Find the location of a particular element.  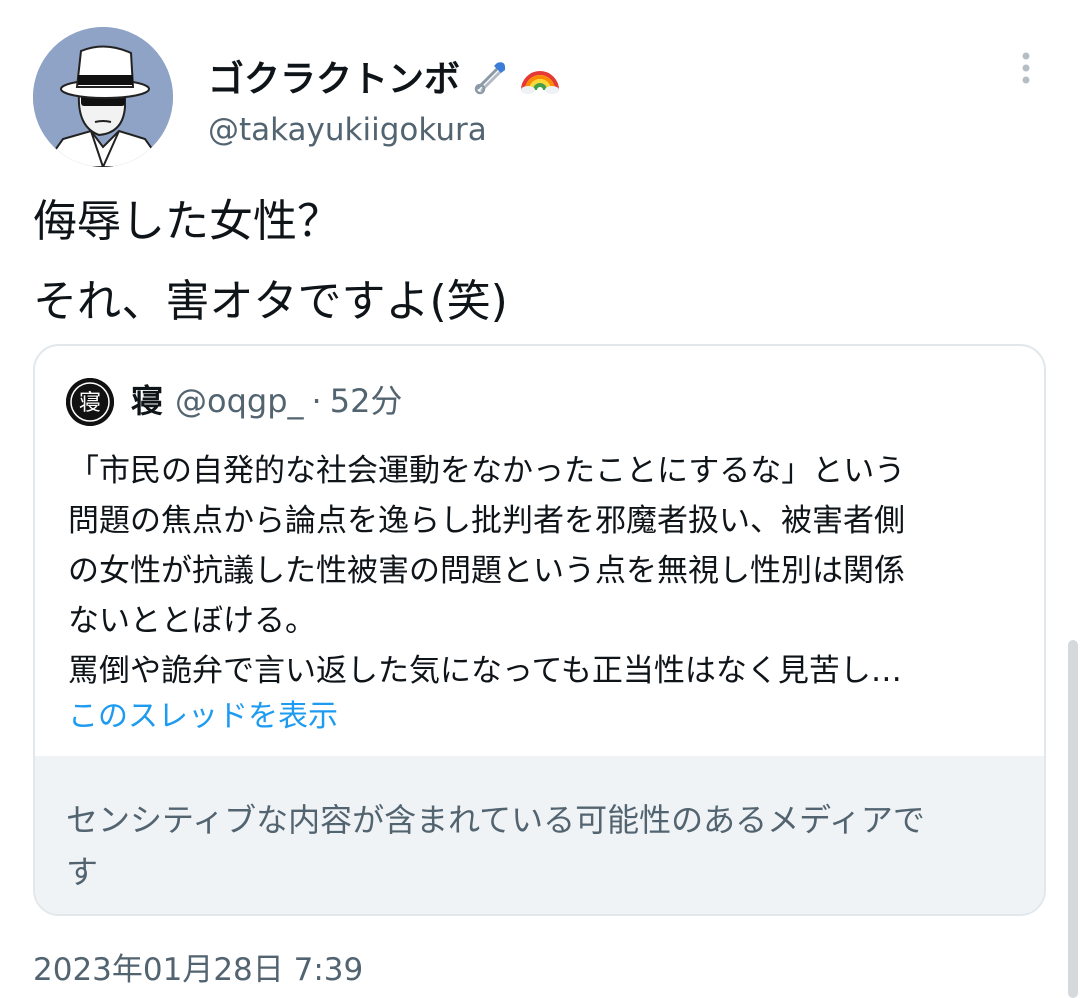

tweet-text: 侮辱した女性？ それ、害オタですよ(笑) is located at coordinates (270, 262).